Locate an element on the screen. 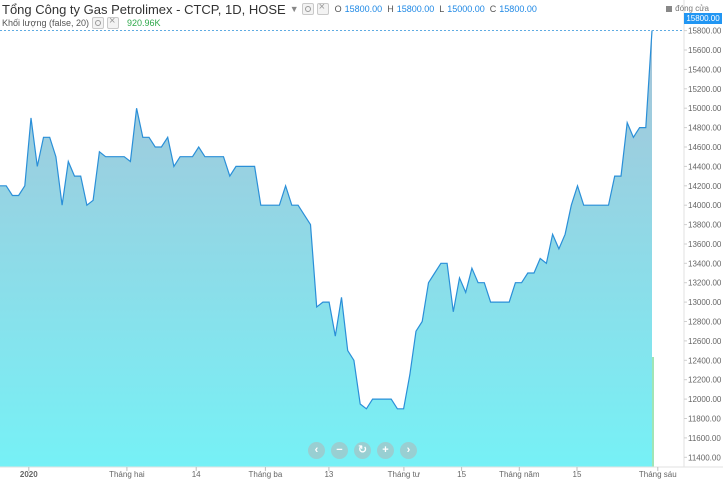 The width and height of the screenshot is (723, 479). high-value: 15800.00 is located at coordinates (415, 9).